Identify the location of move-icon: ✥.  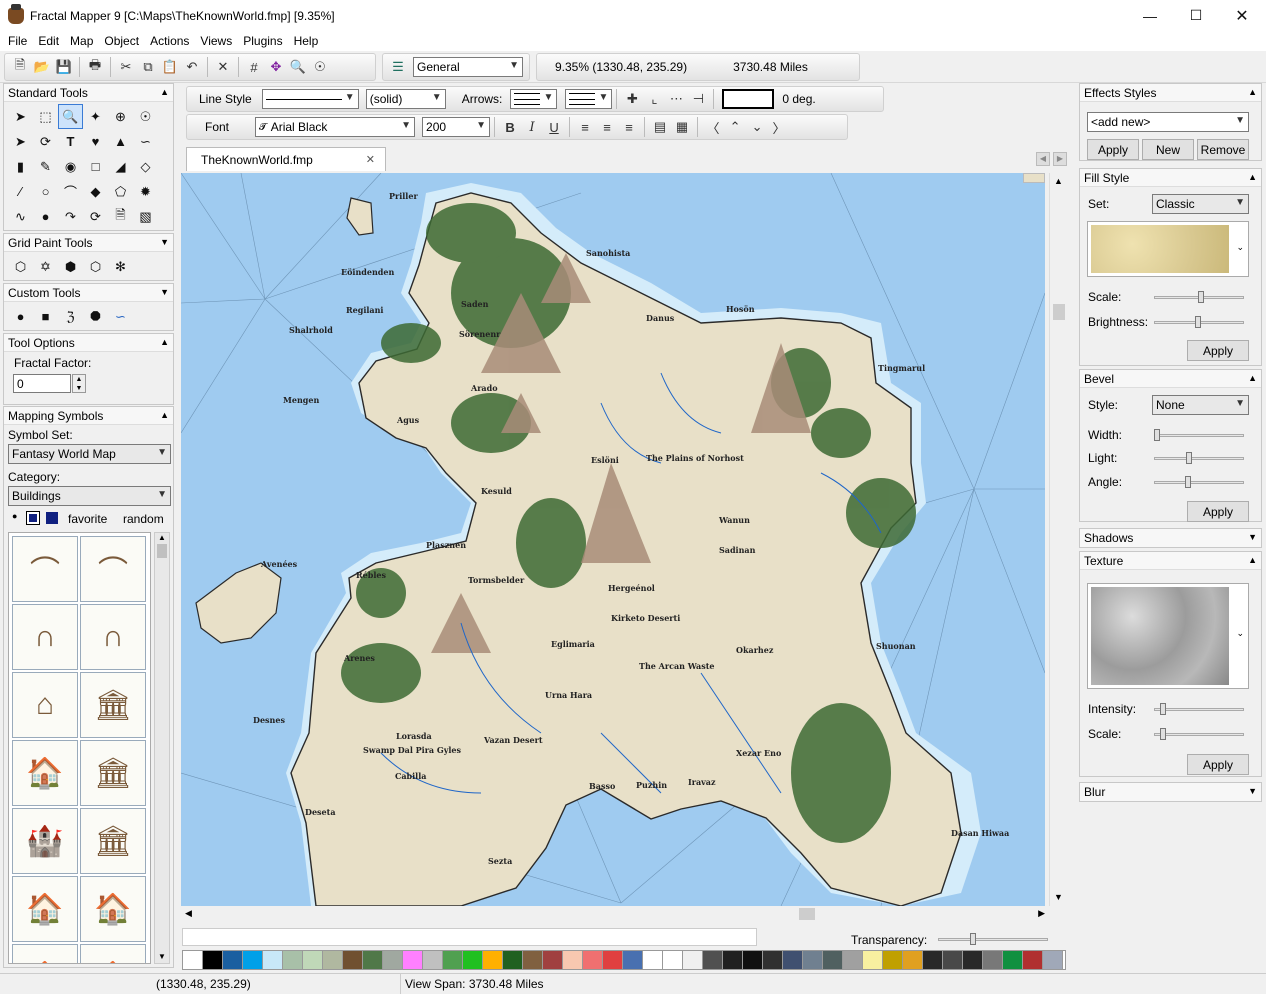
(276, 67).